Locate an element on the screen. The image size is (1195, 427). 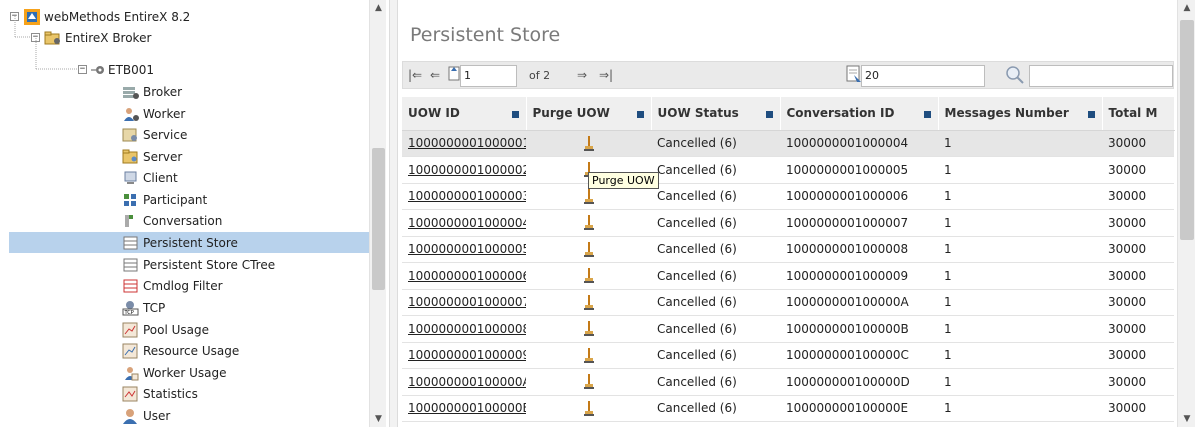
search-icon is located at coordinates (1015, 76).